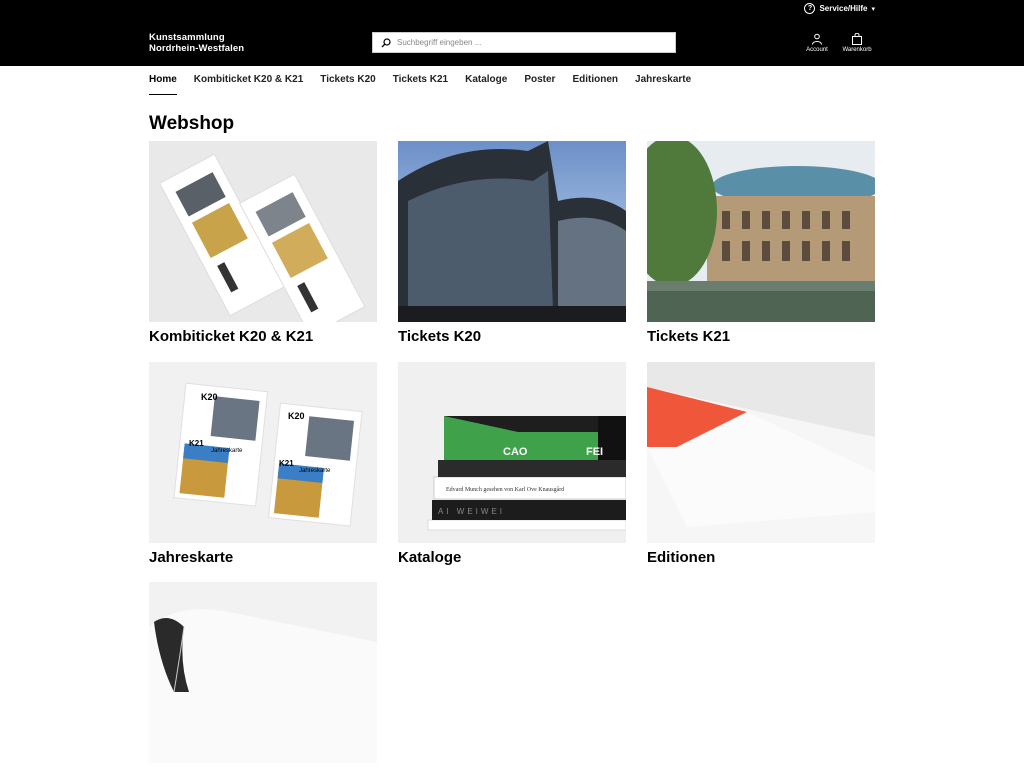 The width and height of the screenshot is (1024, 769). I want to click on nav-item-kataloge: Kataloge, so click(486, 80).